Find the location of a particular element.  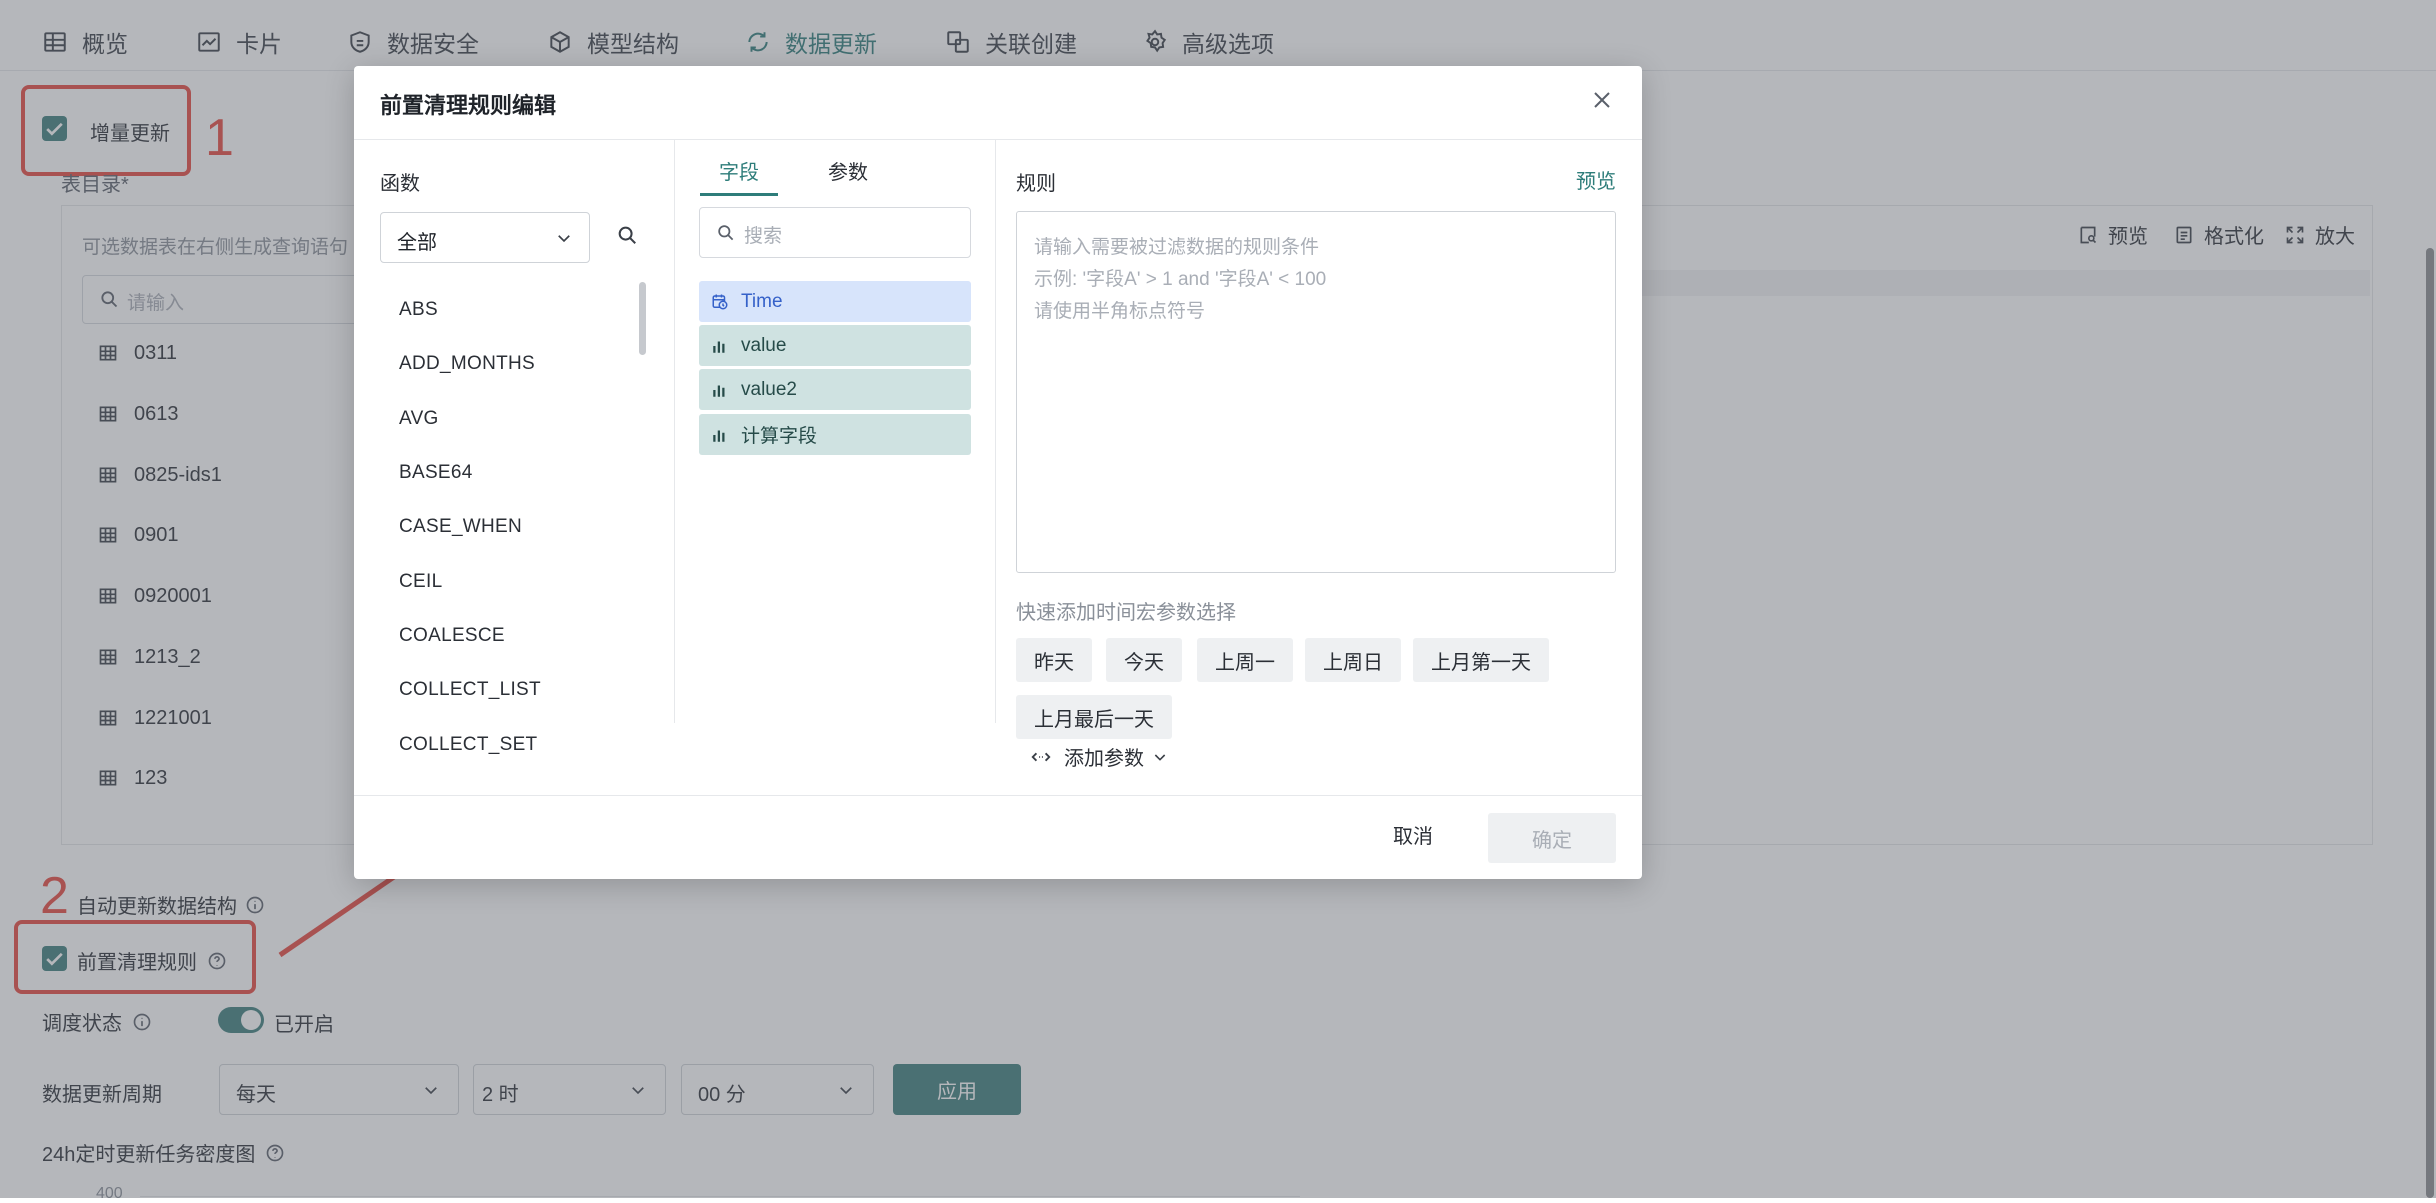

function-category-select: 全部 is located at coordinates (485, 237).